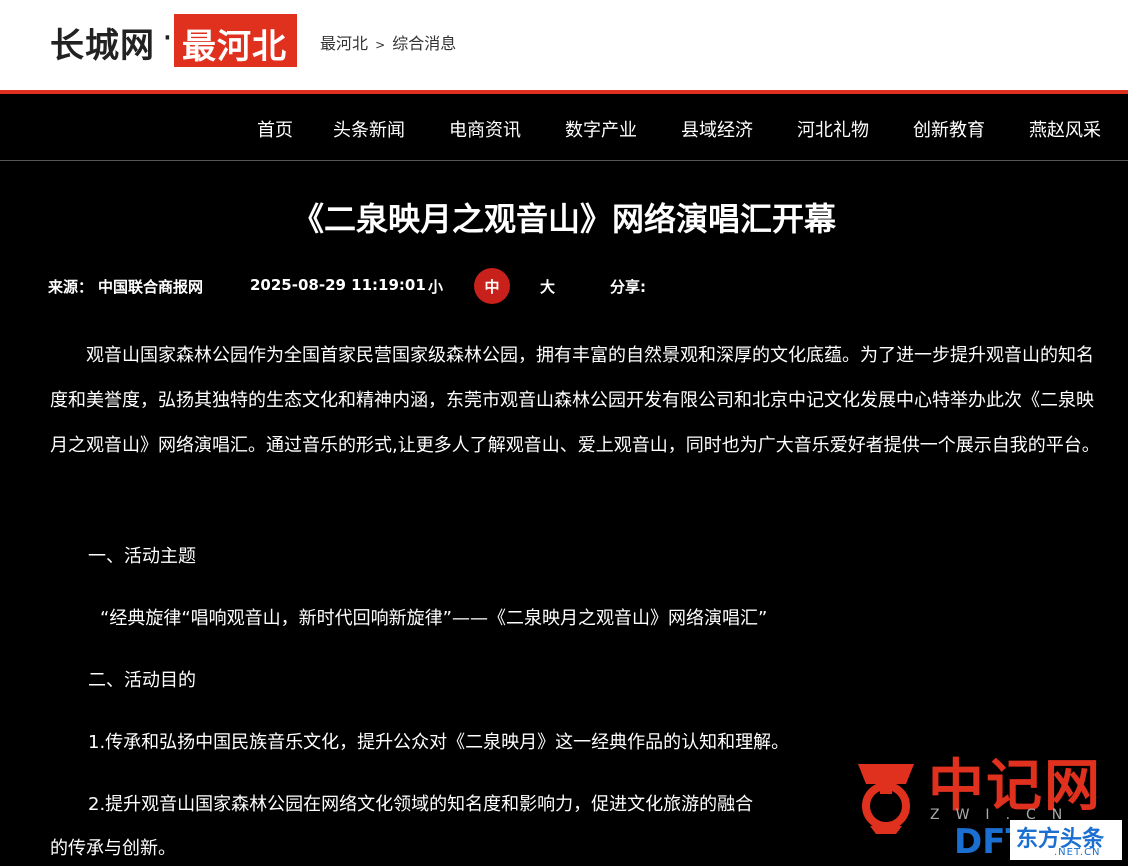 The height and width of the screenshot is (866, 1128). What do you see at coordinates (435, 286) in the screenshot?
I see `font-size-small-button: 小` at bounding box center [435, 286].